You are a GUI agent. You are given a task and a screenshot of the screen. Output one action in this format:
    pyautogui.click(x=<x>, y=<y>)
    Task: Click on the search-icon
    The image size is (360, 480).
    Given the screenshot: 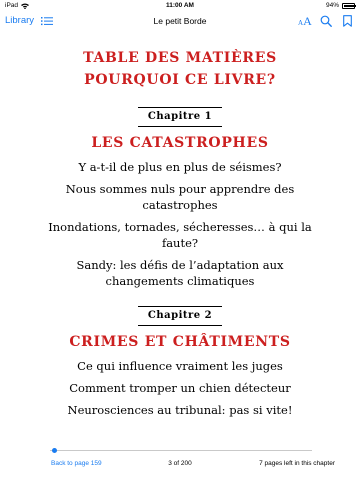 What is the action you would take?
    pyautogui.click(x=326, y=21)
    